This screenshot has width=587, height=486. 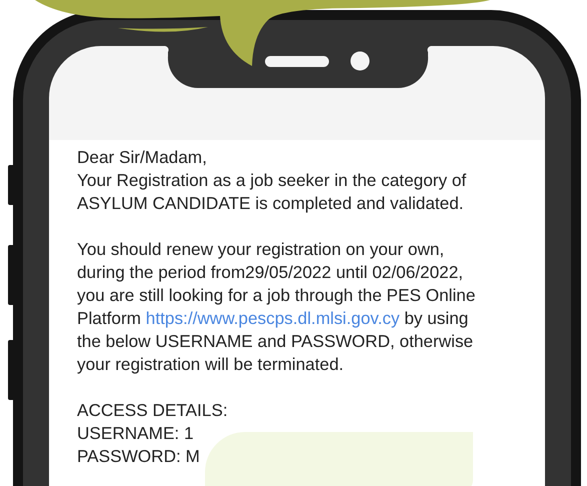 What do you see at coordinates (153, 410) in the screenshot?
I see `access-heading: ACCESS DETAILS:` at bounding box center [153, 410].